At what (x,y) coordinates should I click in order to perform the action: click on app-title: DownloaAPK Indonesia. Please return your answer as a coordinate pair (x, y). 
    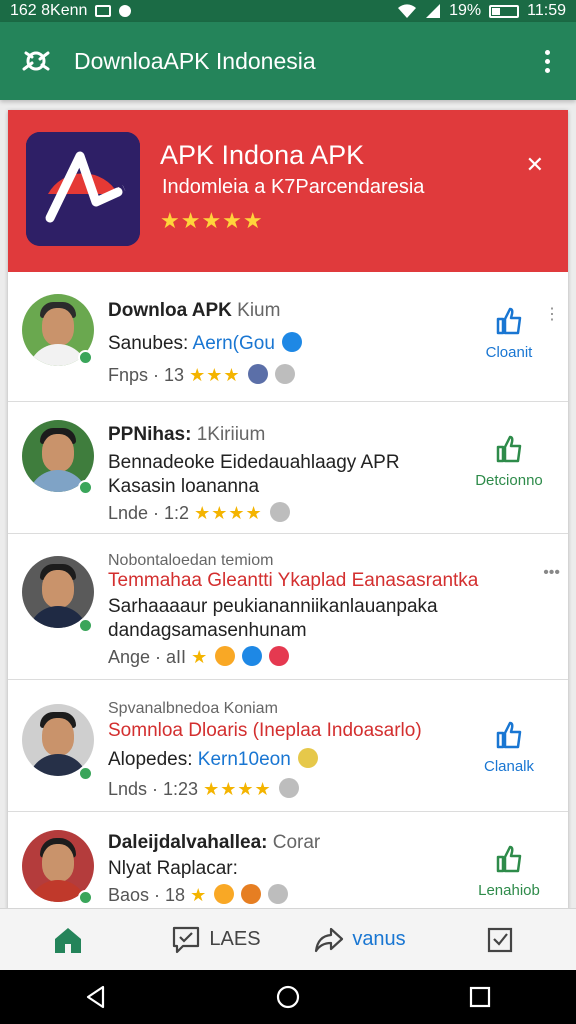
    Looking at the image, I should click on (195, 60).